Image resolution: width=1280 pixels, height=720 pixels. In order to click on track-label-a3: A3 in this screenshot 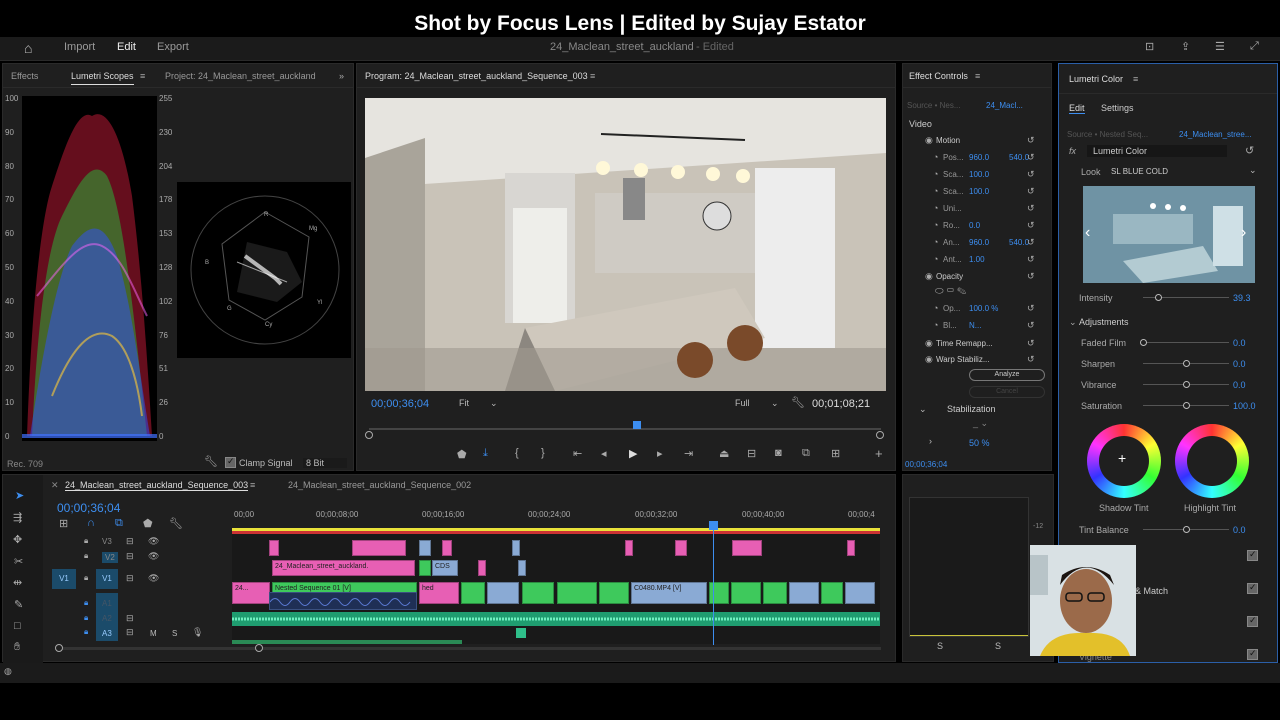, I will do `click(107, 633)`.